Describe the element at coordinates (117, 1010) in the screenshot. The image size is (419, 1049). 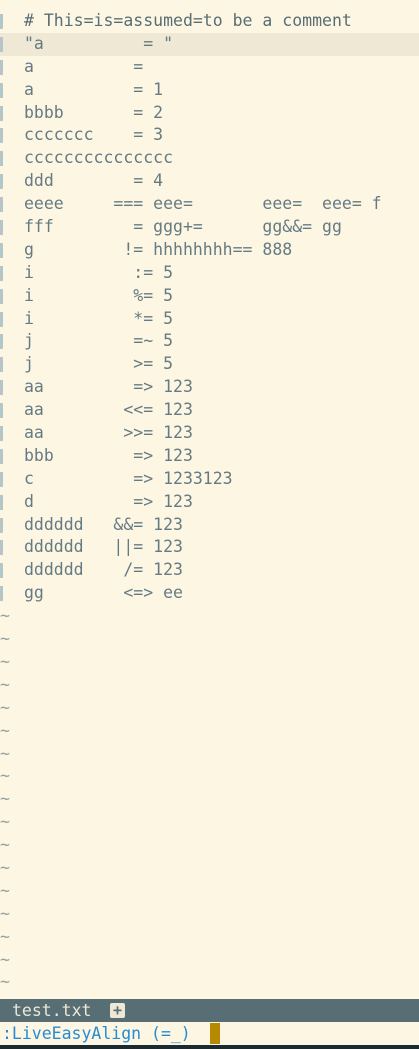
I see `modified-plus-icon: +` at that location.